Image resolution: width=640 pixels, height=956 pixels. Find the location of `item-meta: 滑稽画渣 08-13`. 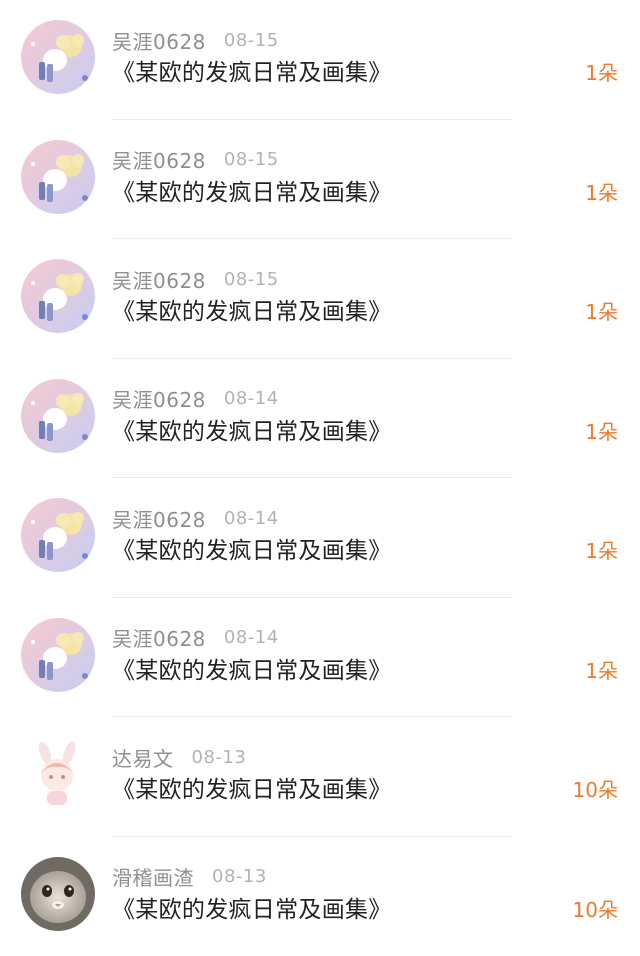

item-meta: 滑稽画渣 08-13 is located at coordinates (189, 877).